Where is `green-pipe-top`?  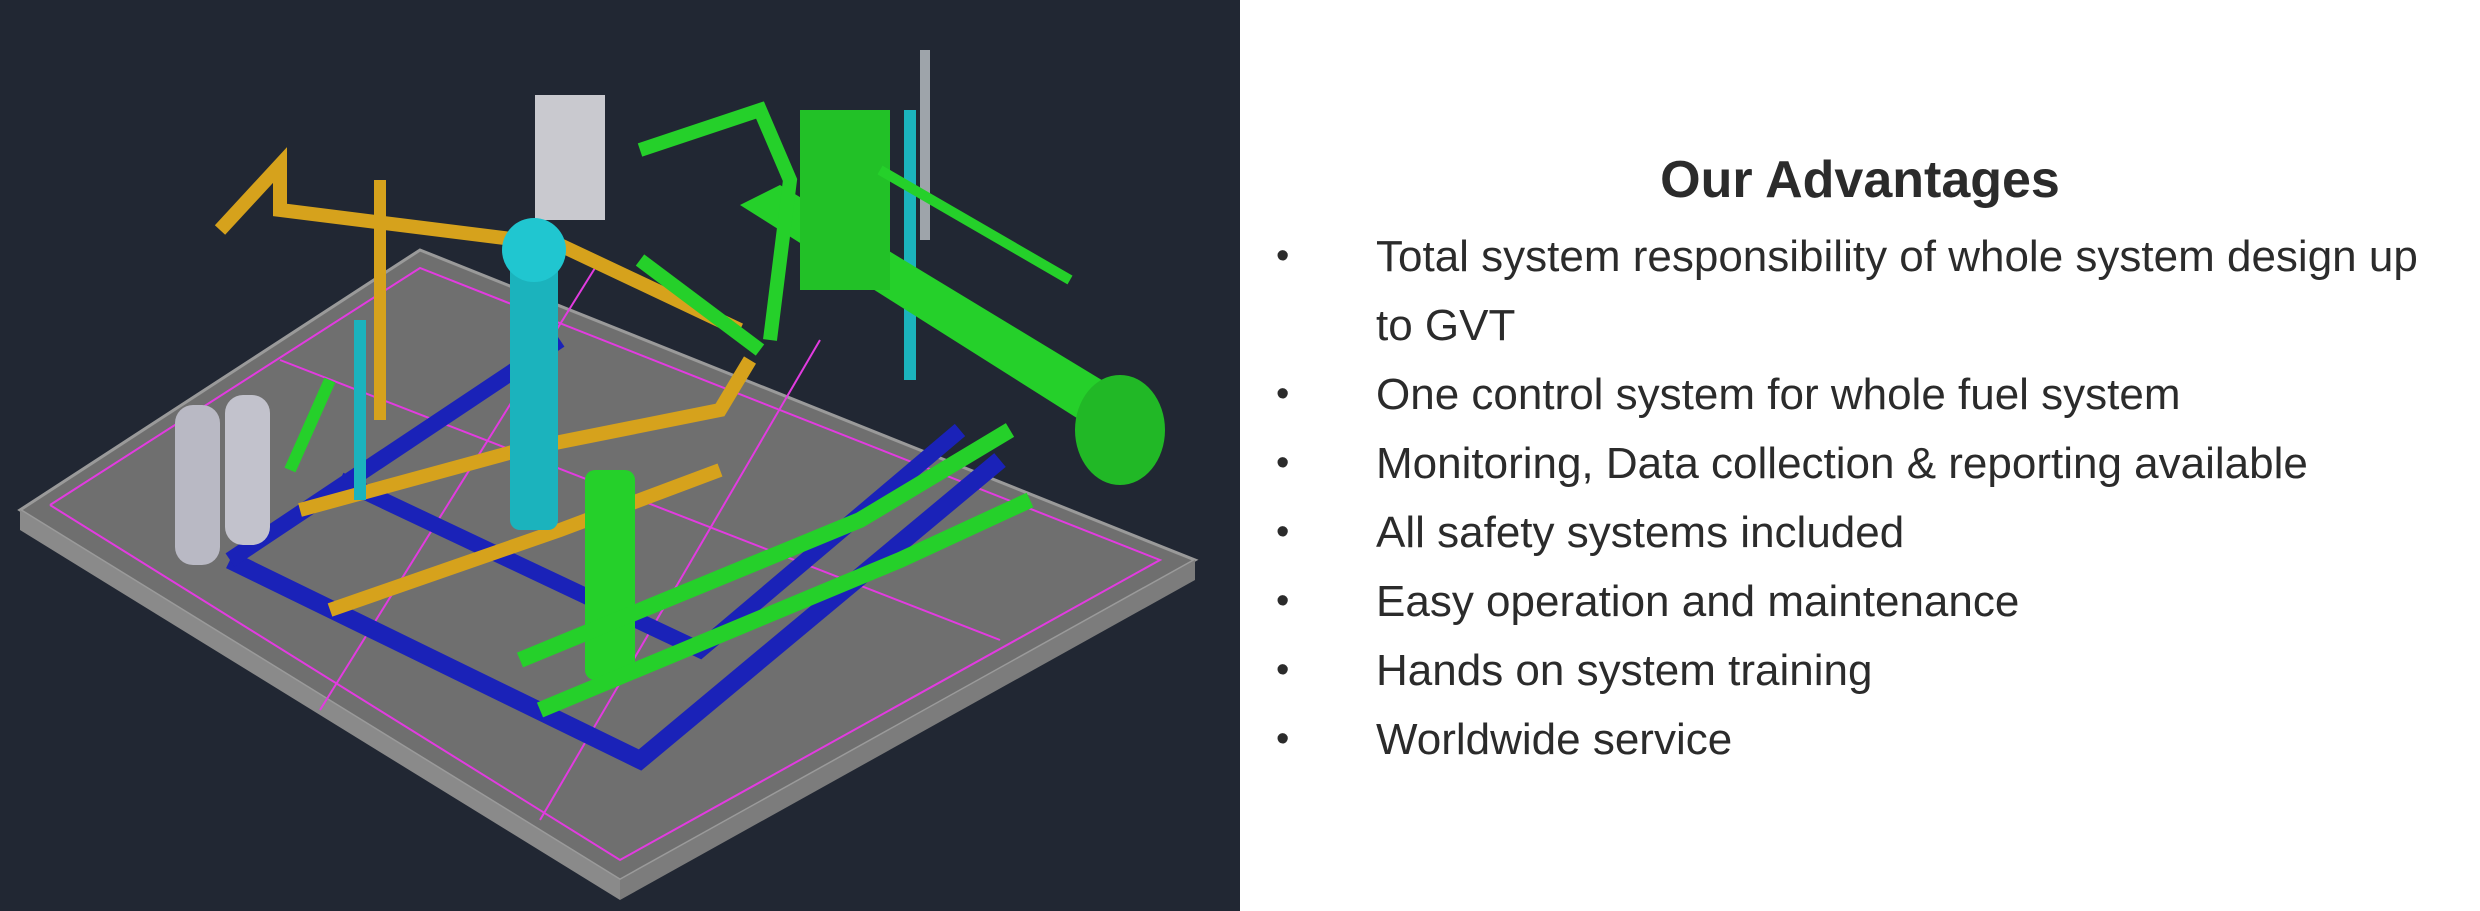 green-pipe-top is located at coordinates (717, 221).